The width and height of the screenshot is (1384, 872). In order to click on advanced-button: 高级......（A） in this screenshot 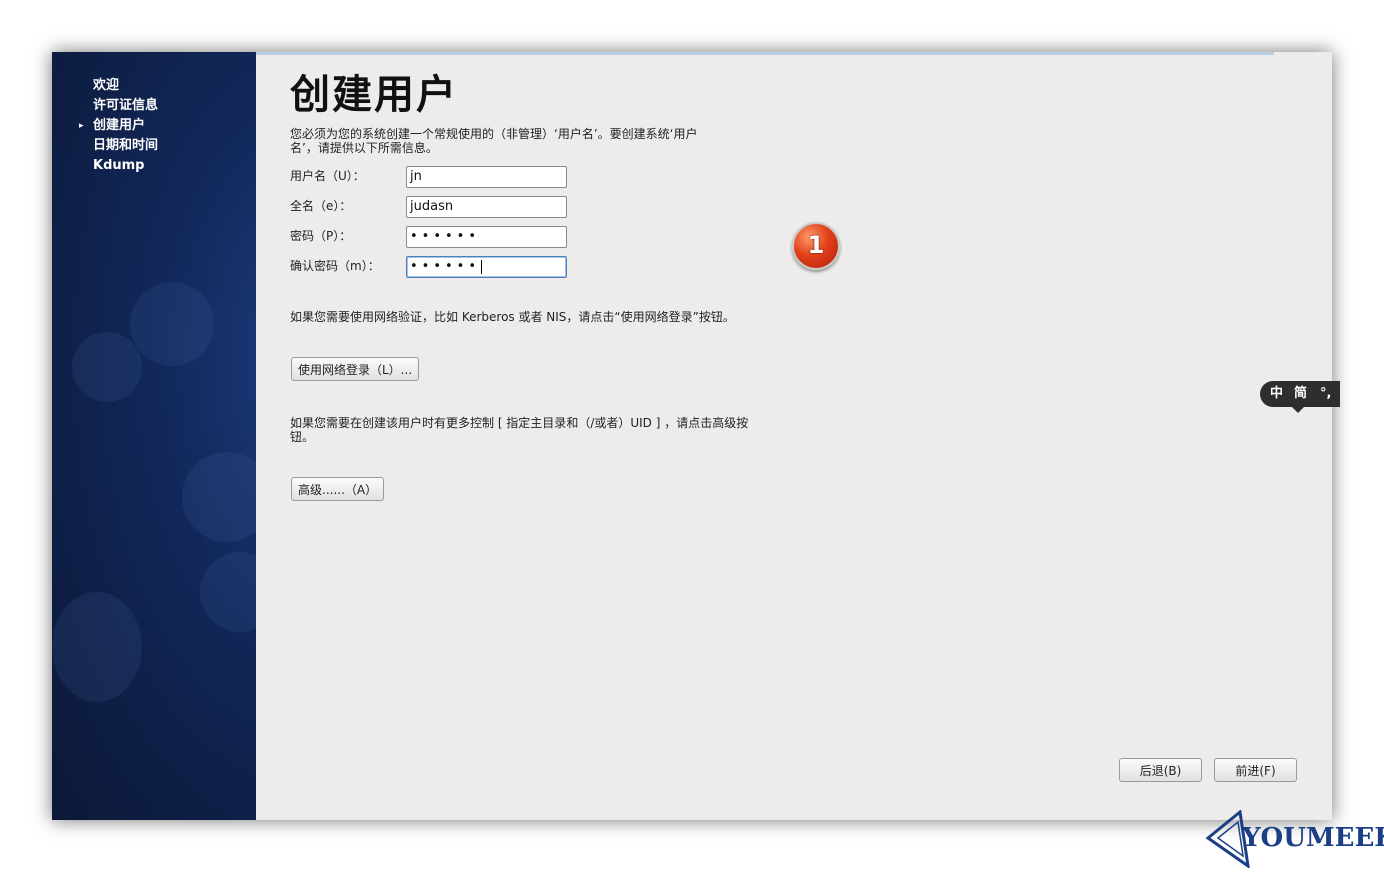, I will do `click(338, 489)`.